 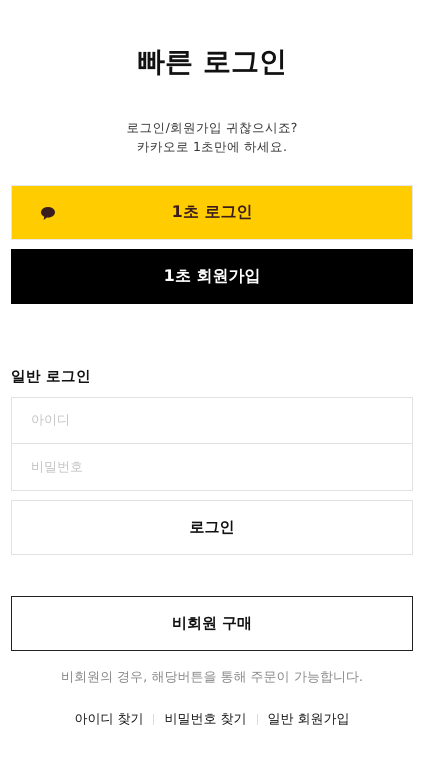 What do you see at coordinates (212, 276) in the screenshot?
I see `kakao-signup-button: 1초 회원가입` at bounding box center [212, 276].